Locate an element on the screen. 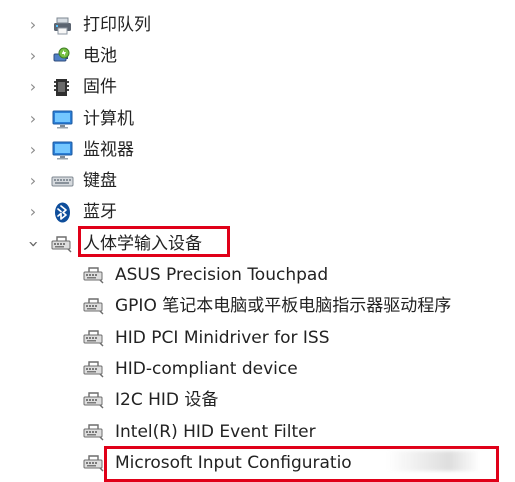  tree-item-label: Microsoft Input Configuratio is located at coordinates (233, 462).